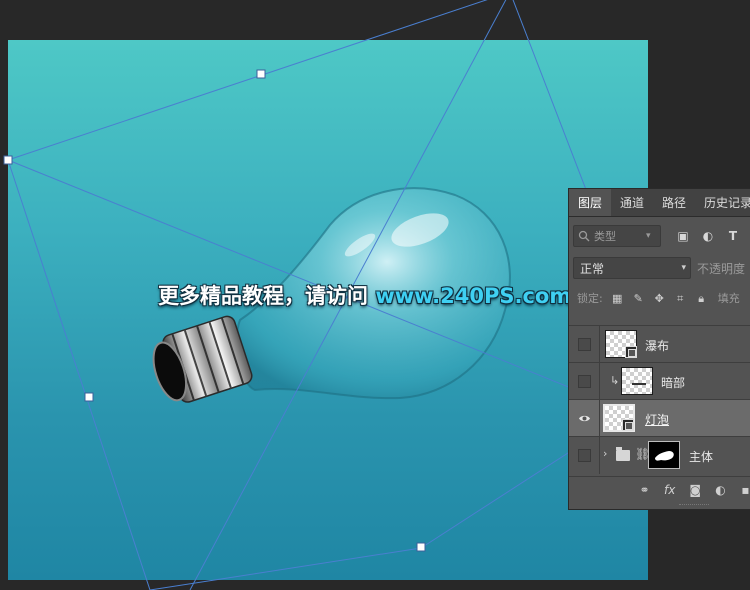  Describe the element at coordinates (617, 298) in the screenshot. I see `lock-transparency-icon: ▦` at that location.